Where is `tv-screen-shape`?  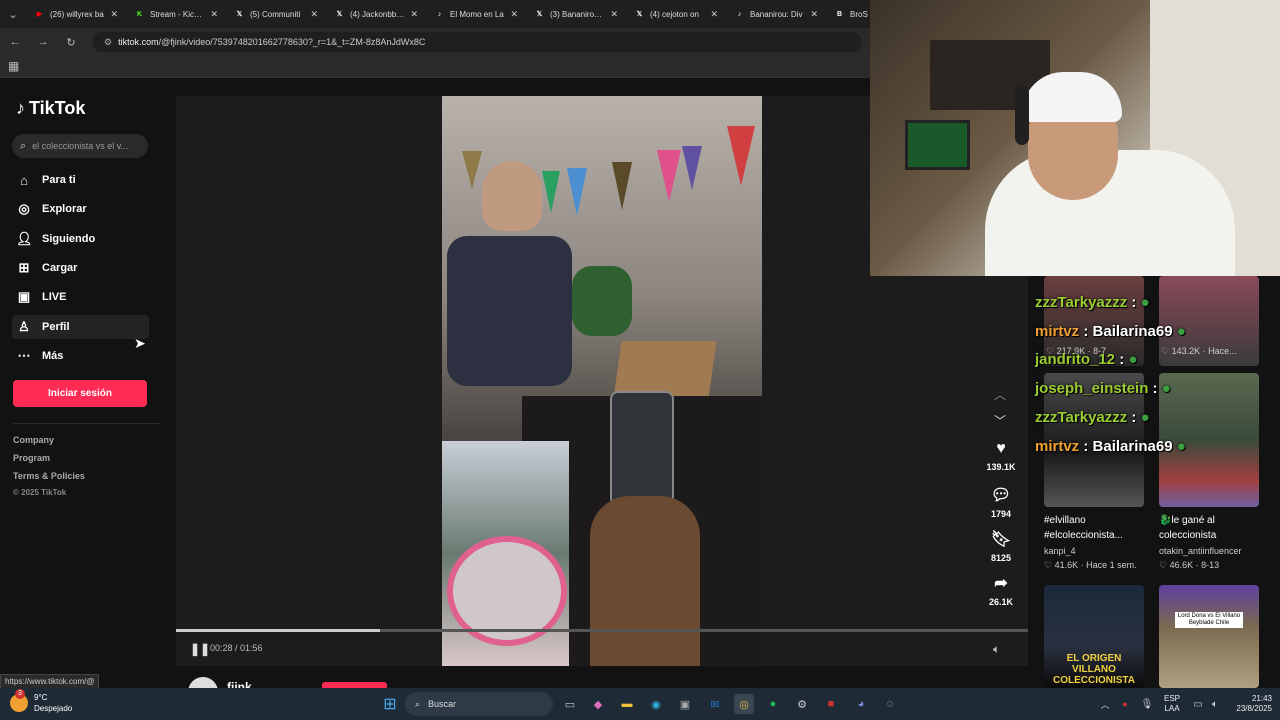 tv-screen-shape is located at coordinates (937, 145).